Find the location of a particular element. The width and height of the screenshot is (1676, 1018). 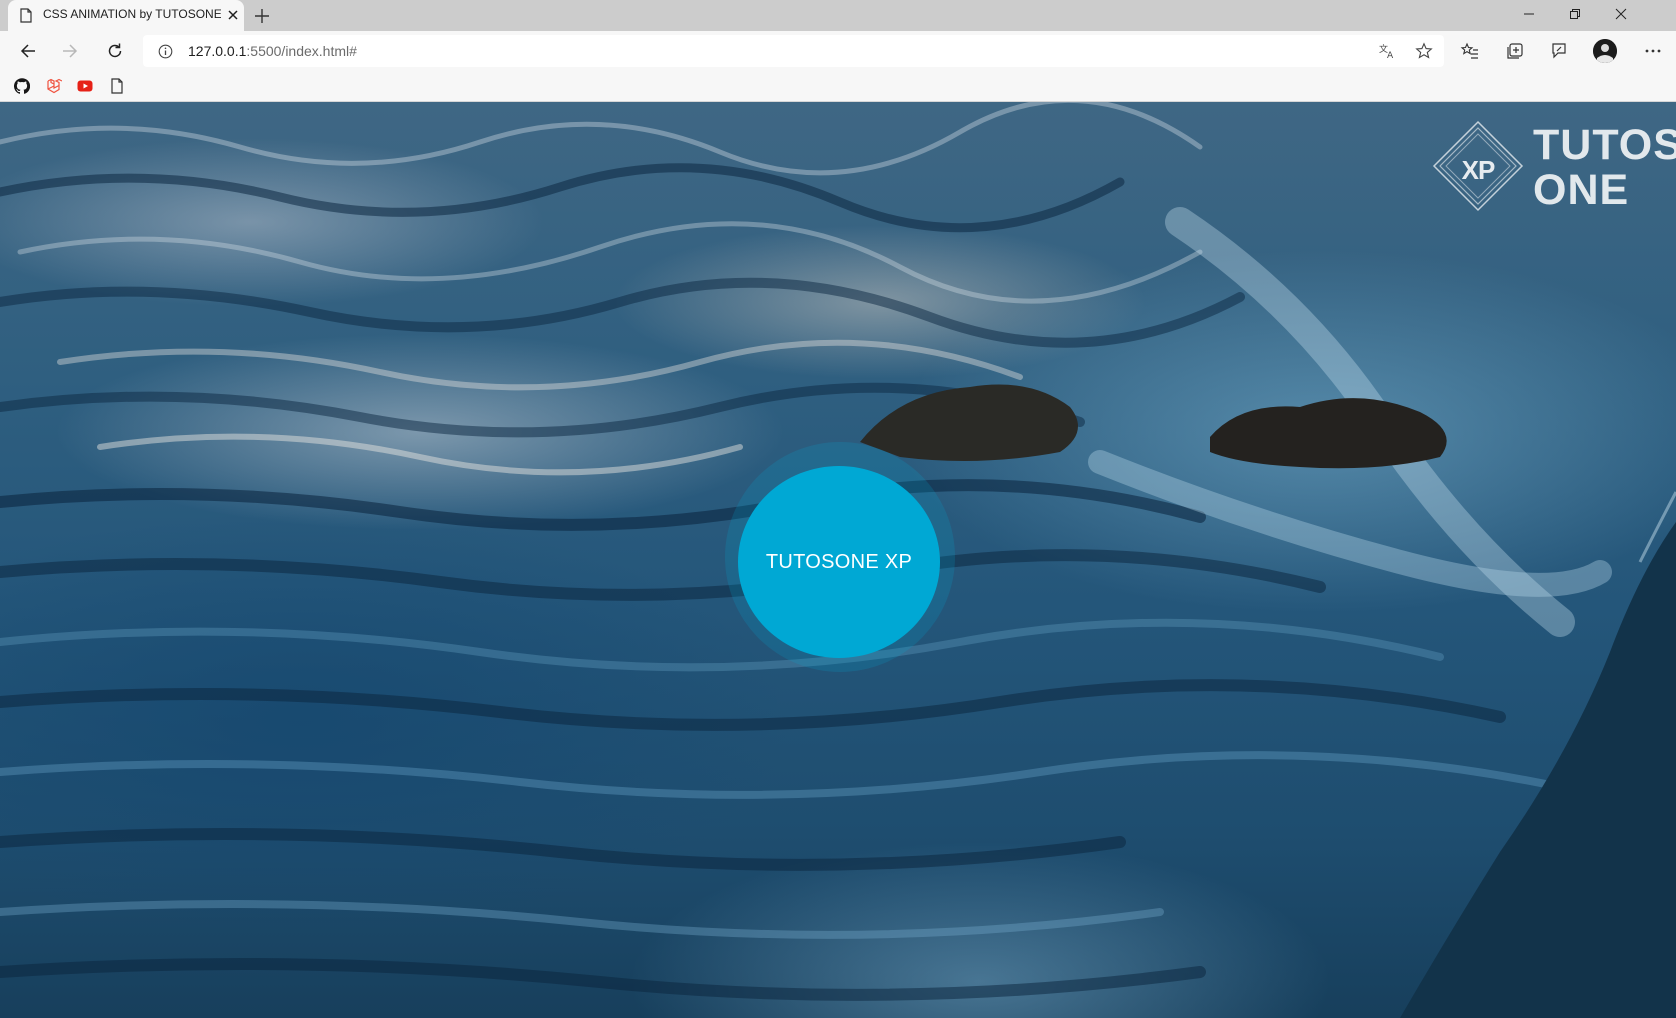

tutosone-logo: XP TUTOS ONE is located at coordinates (1552, 168).